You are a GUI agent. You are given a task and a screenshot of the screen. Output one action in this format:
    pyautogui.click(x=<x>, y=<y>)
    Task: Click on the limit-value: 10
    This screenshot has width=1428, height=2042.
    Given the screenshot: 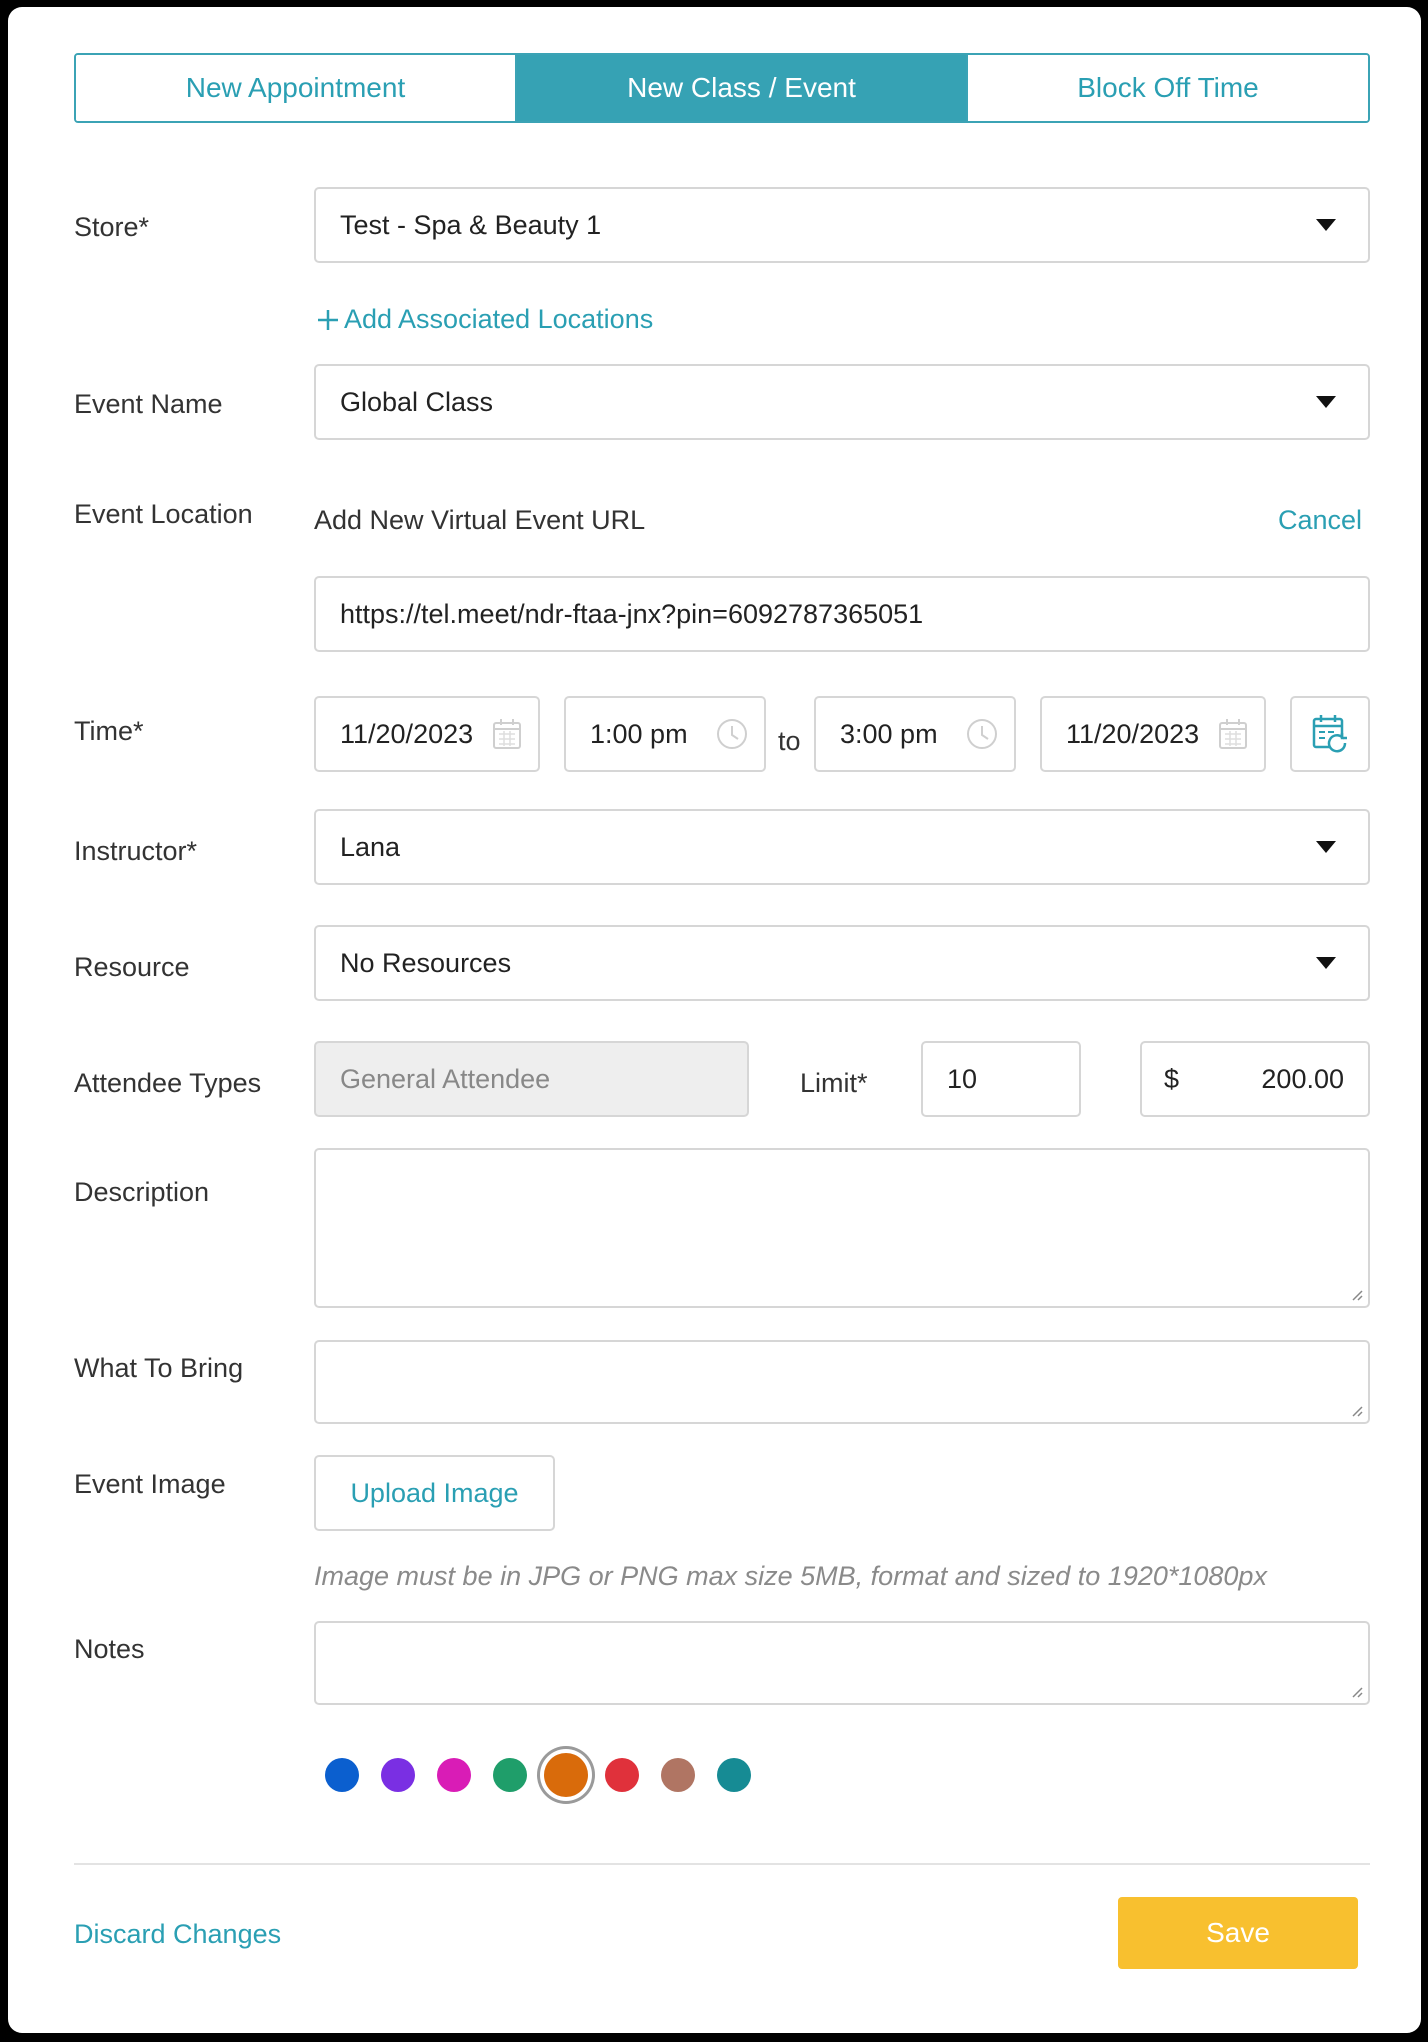 What is the action you would take?
    pyautogui.click(x=962, y=1078)
    